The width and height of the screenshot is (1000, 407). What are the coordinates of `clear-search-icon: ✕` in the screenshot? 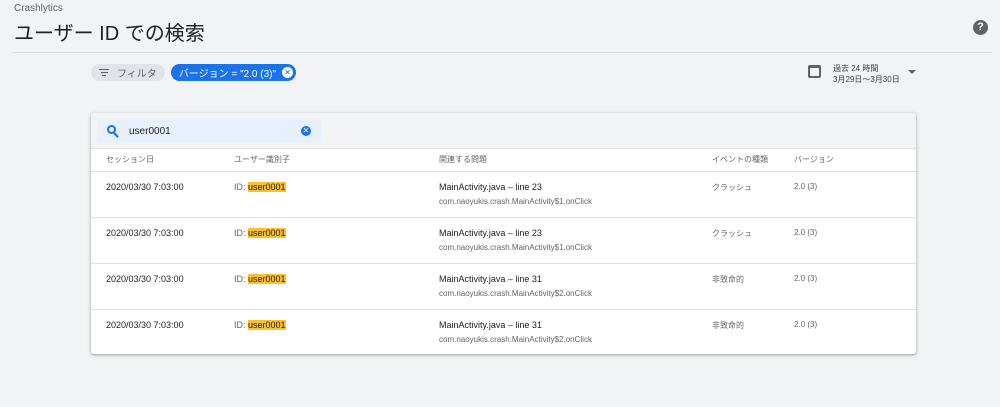 It's located at (306, 131).